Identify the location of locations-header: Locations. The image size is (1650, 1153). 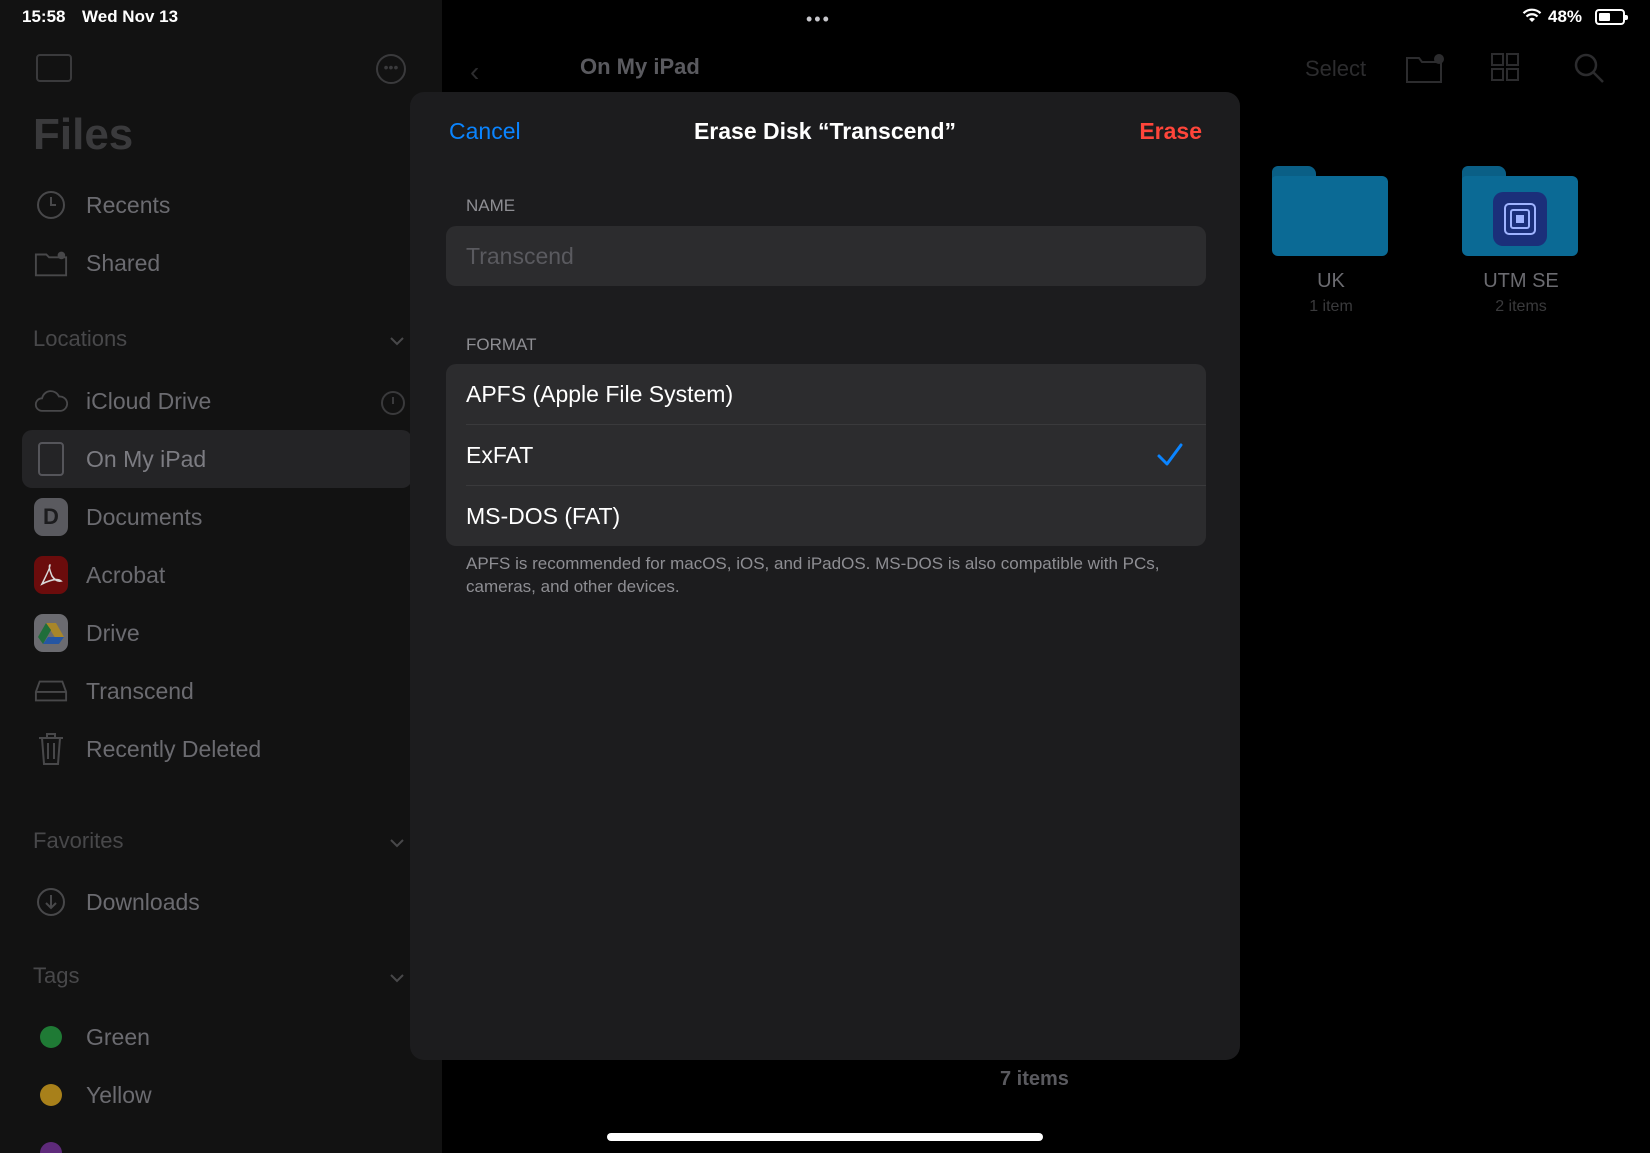
(80, 339).